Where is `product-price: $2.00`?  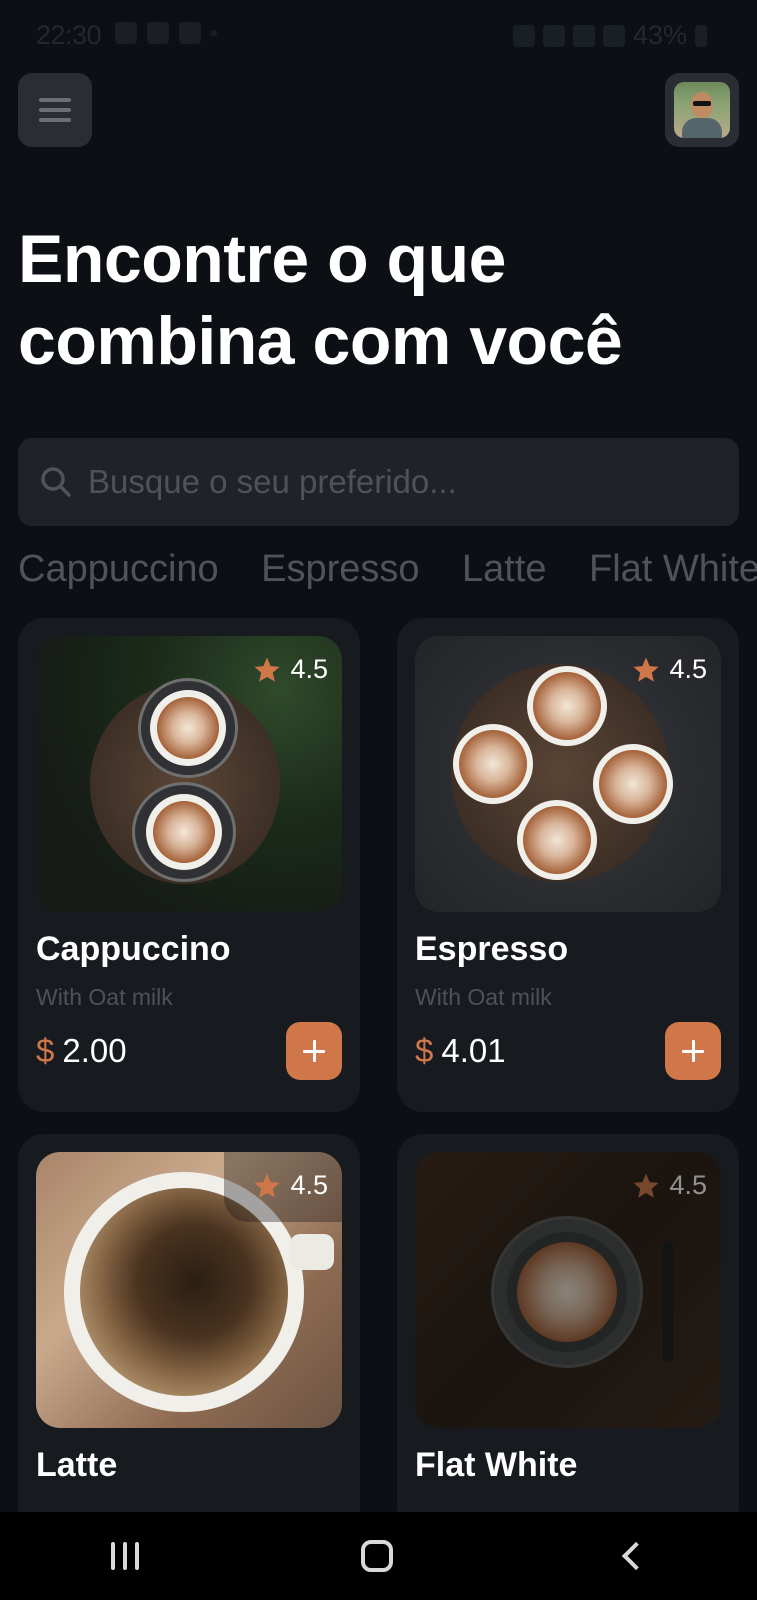 product-price: $2.00 is located at coordinates (81, 1051).